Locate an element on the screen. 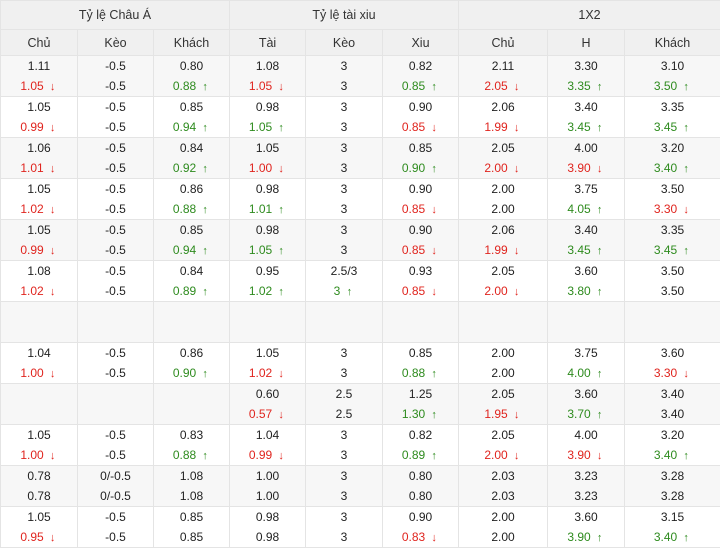 The width and height of the screenshot is (720, 548). odds-cell-away: 1.081.08 is located at coordinates (192, 486).